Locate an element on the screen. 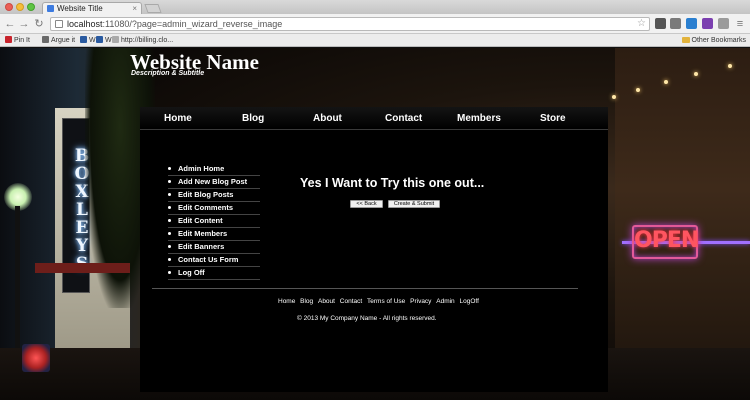 This screenshot has width=750, height=400. admin-menu-item: Edit Content is located at coordinates (214, 221).